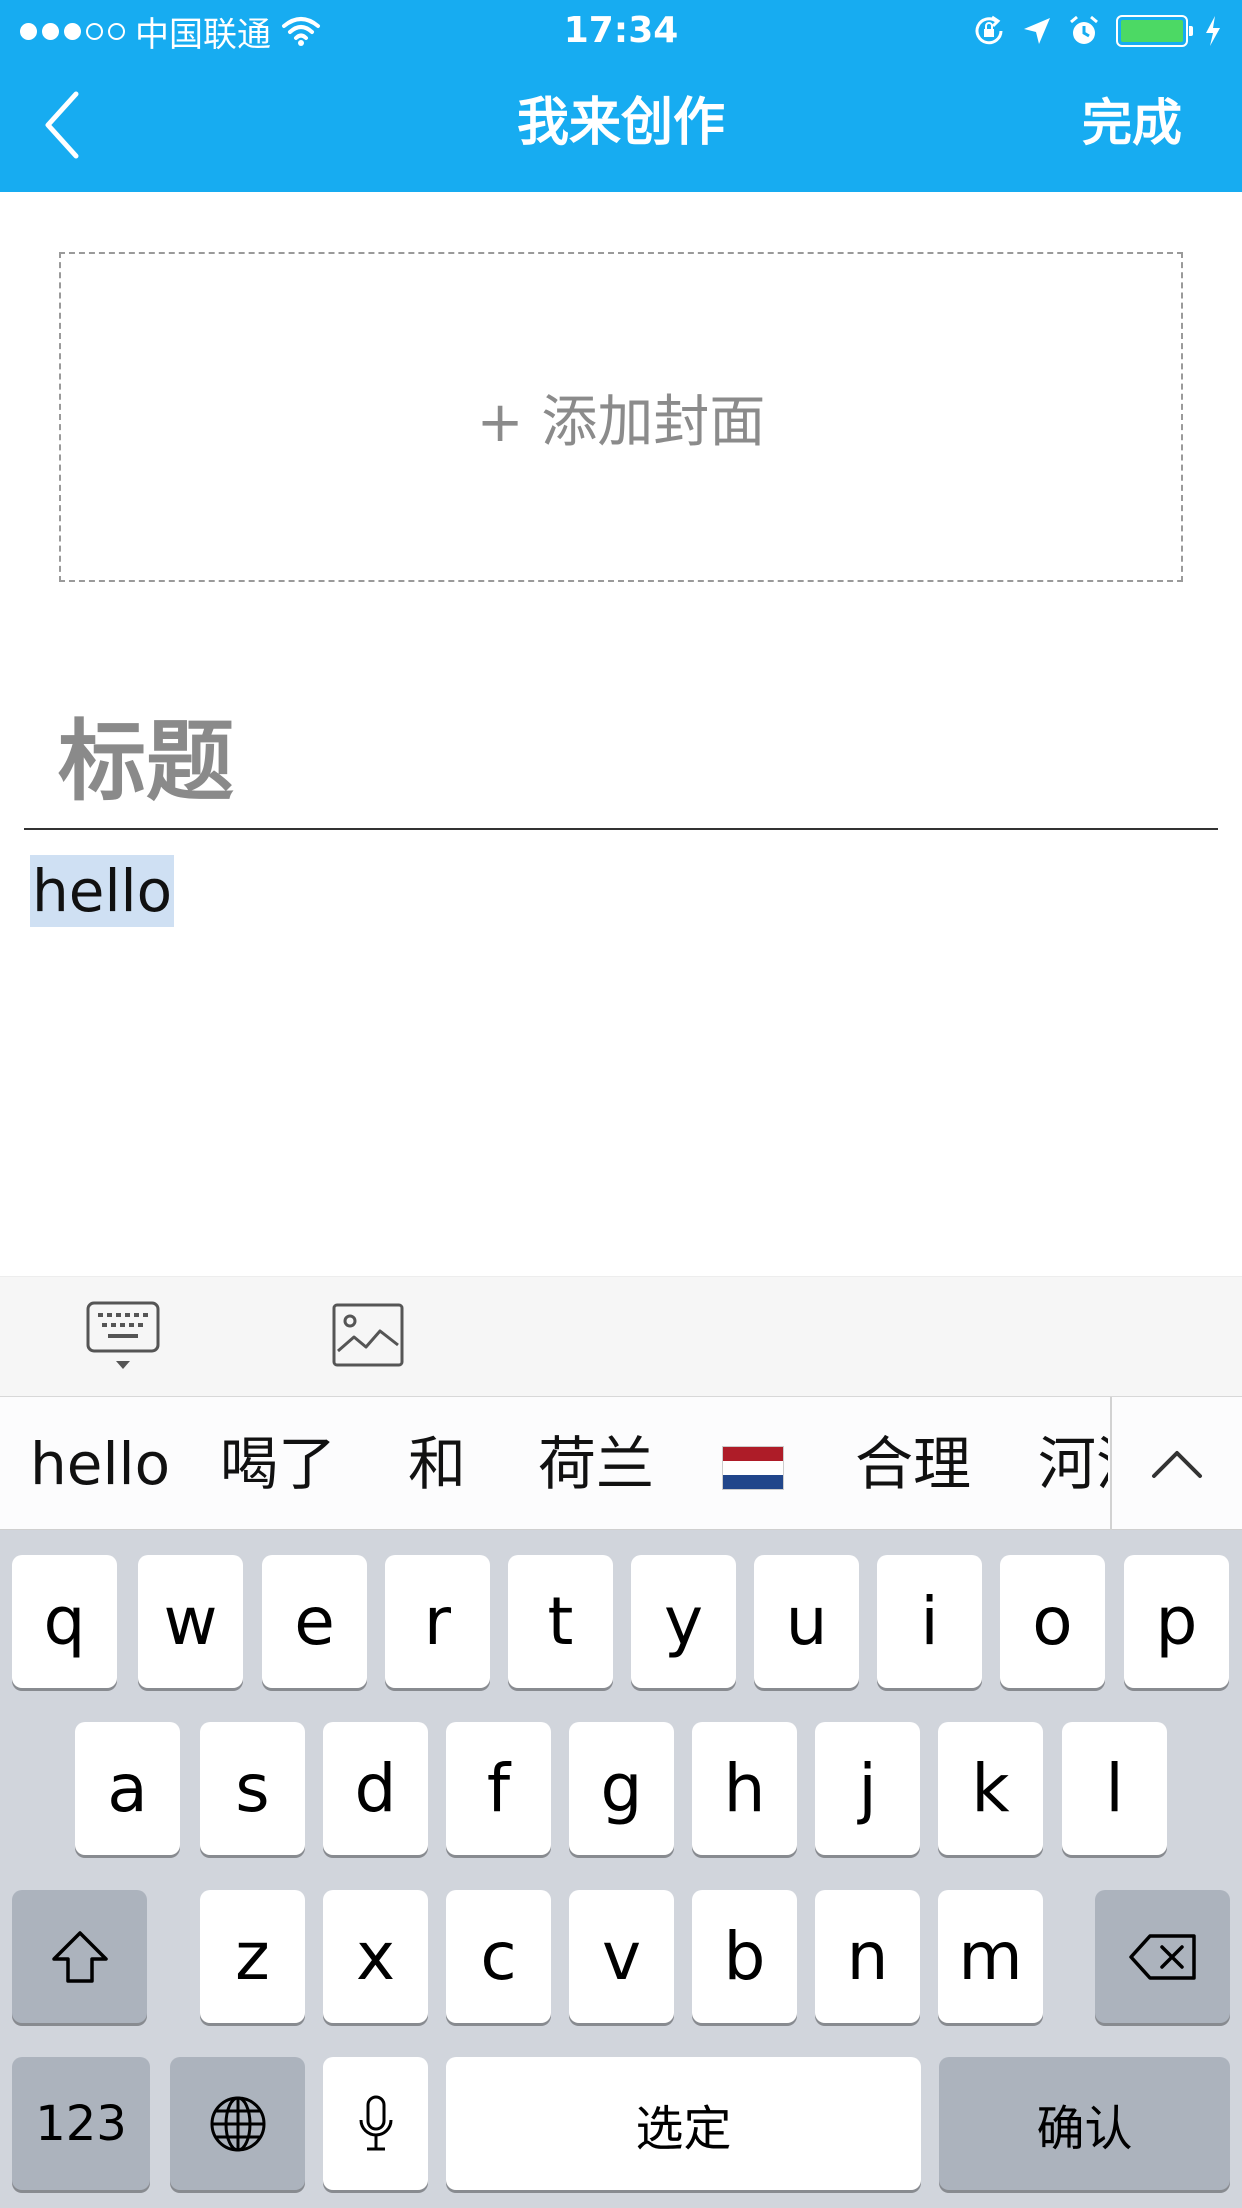 The height and width of the screenshot is (2208, 1242). I want to click on globe-icon, so click(237, 2123).